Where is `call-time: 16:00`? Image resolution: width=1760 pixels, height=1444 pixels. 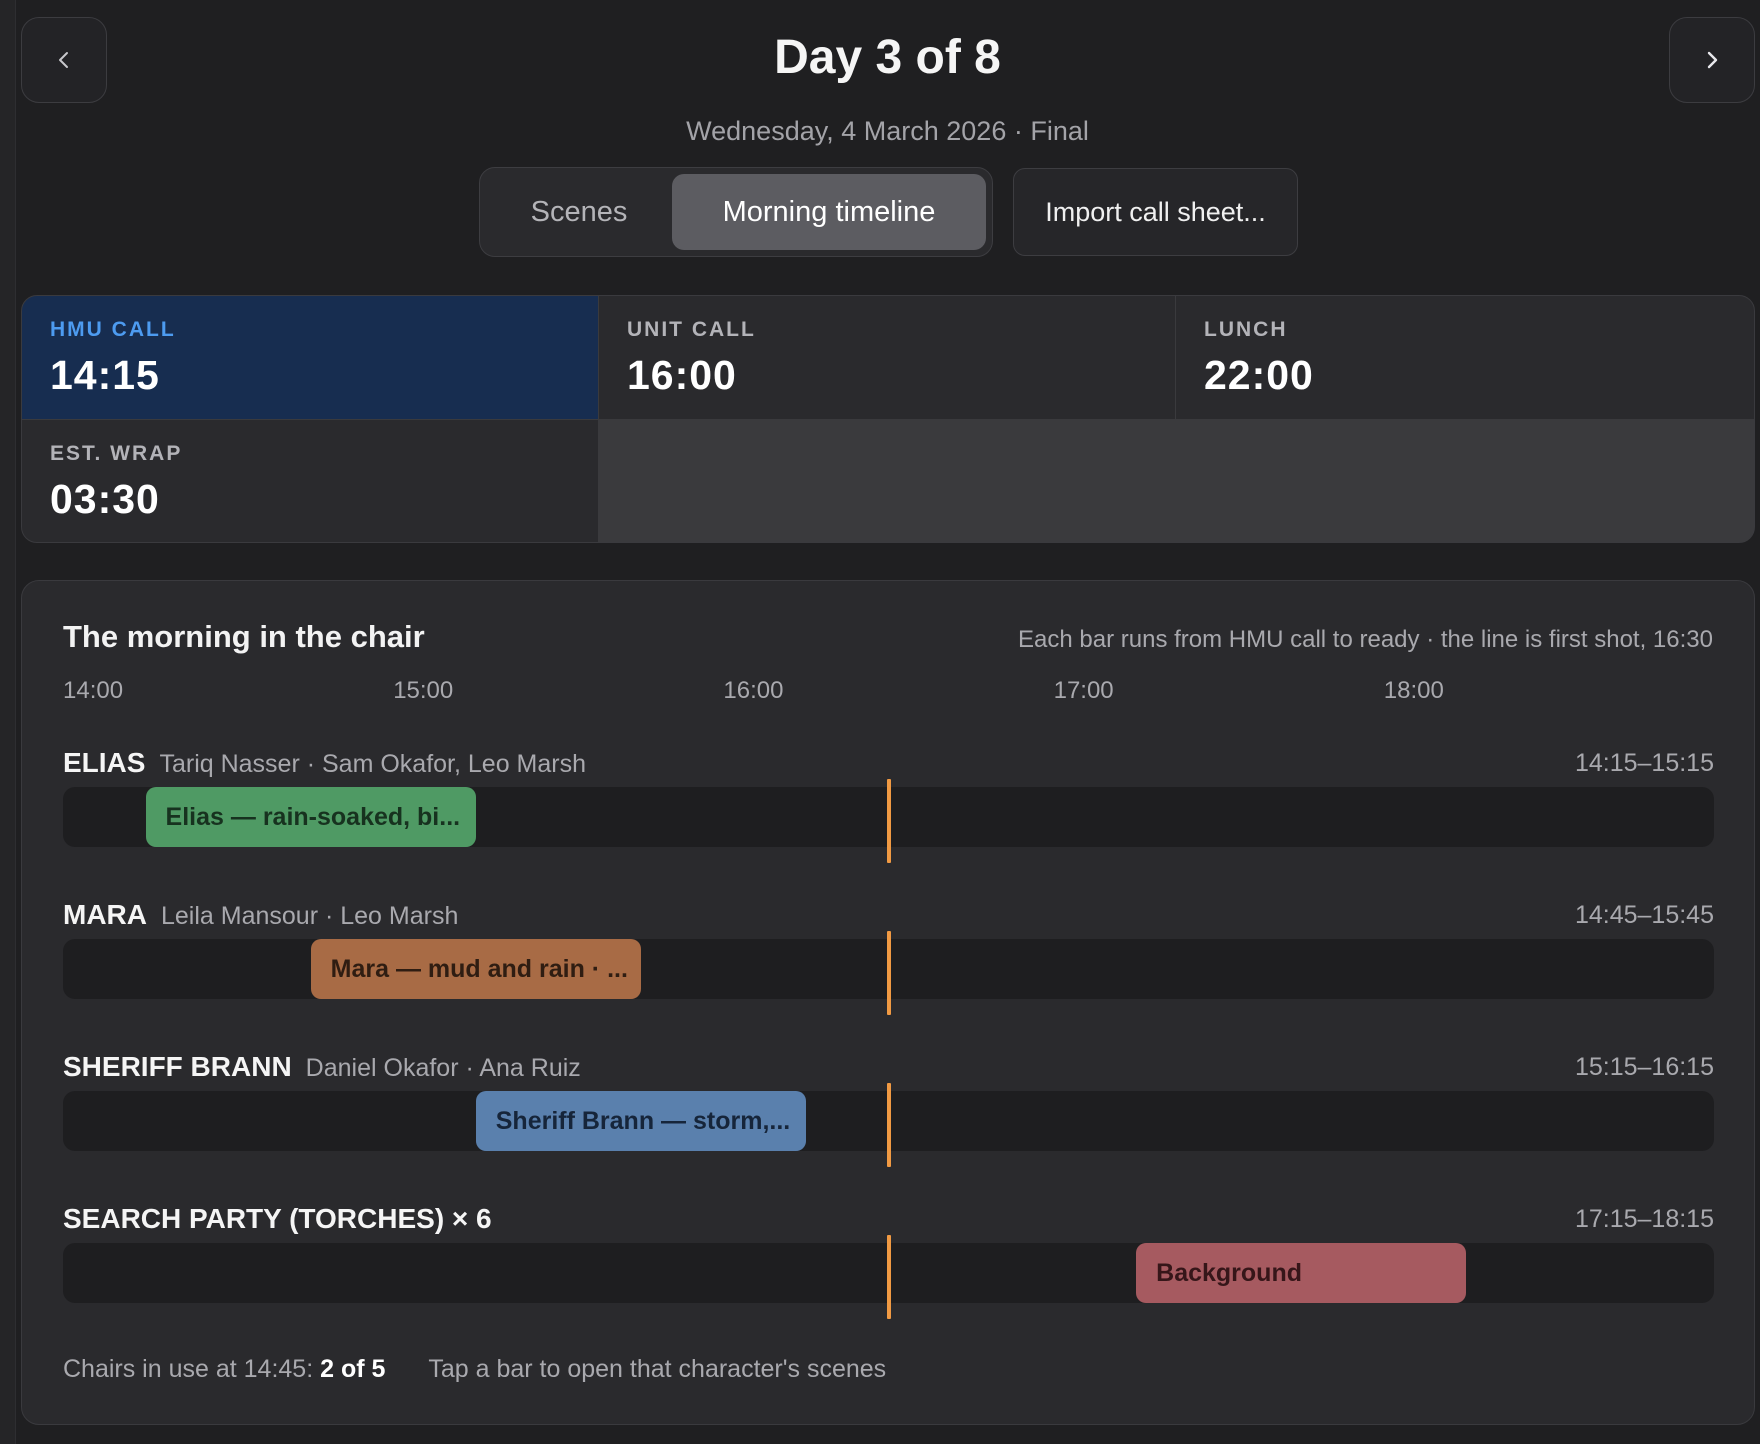 call-time: 16:00 is located at coordinates (682, 375).